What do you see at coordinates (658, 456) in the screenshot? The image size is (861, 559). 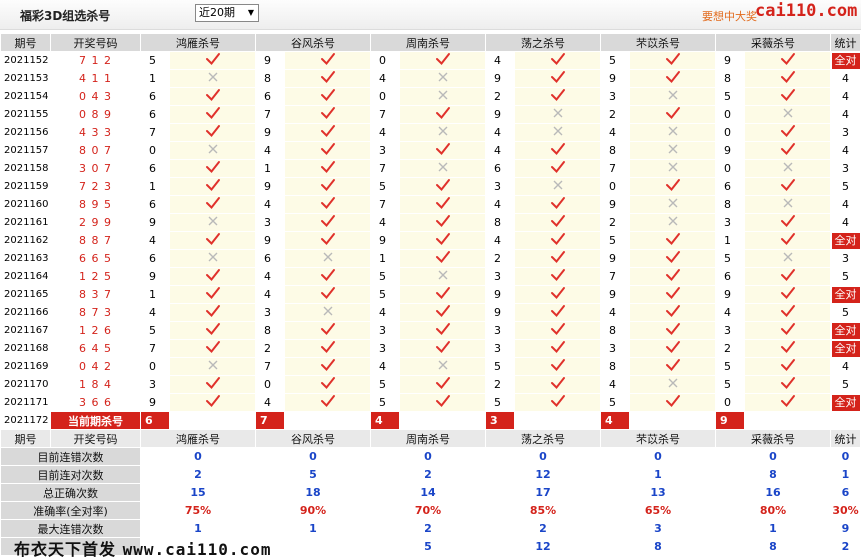 I see `stat-value: 0` at bounding box center [658, 456].